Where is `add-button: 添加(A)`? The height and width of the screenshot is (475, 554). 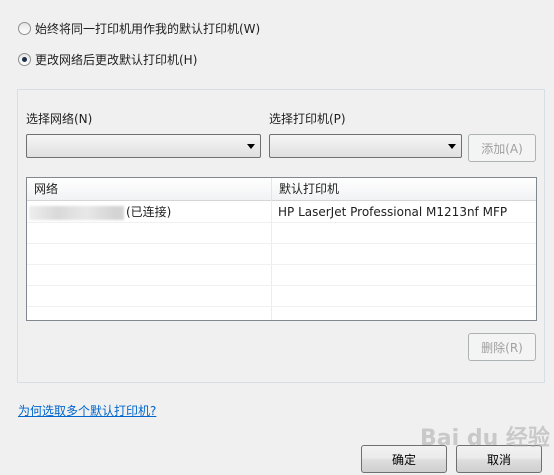
add-button: 添加(A) is located at coordinates (502, 148).